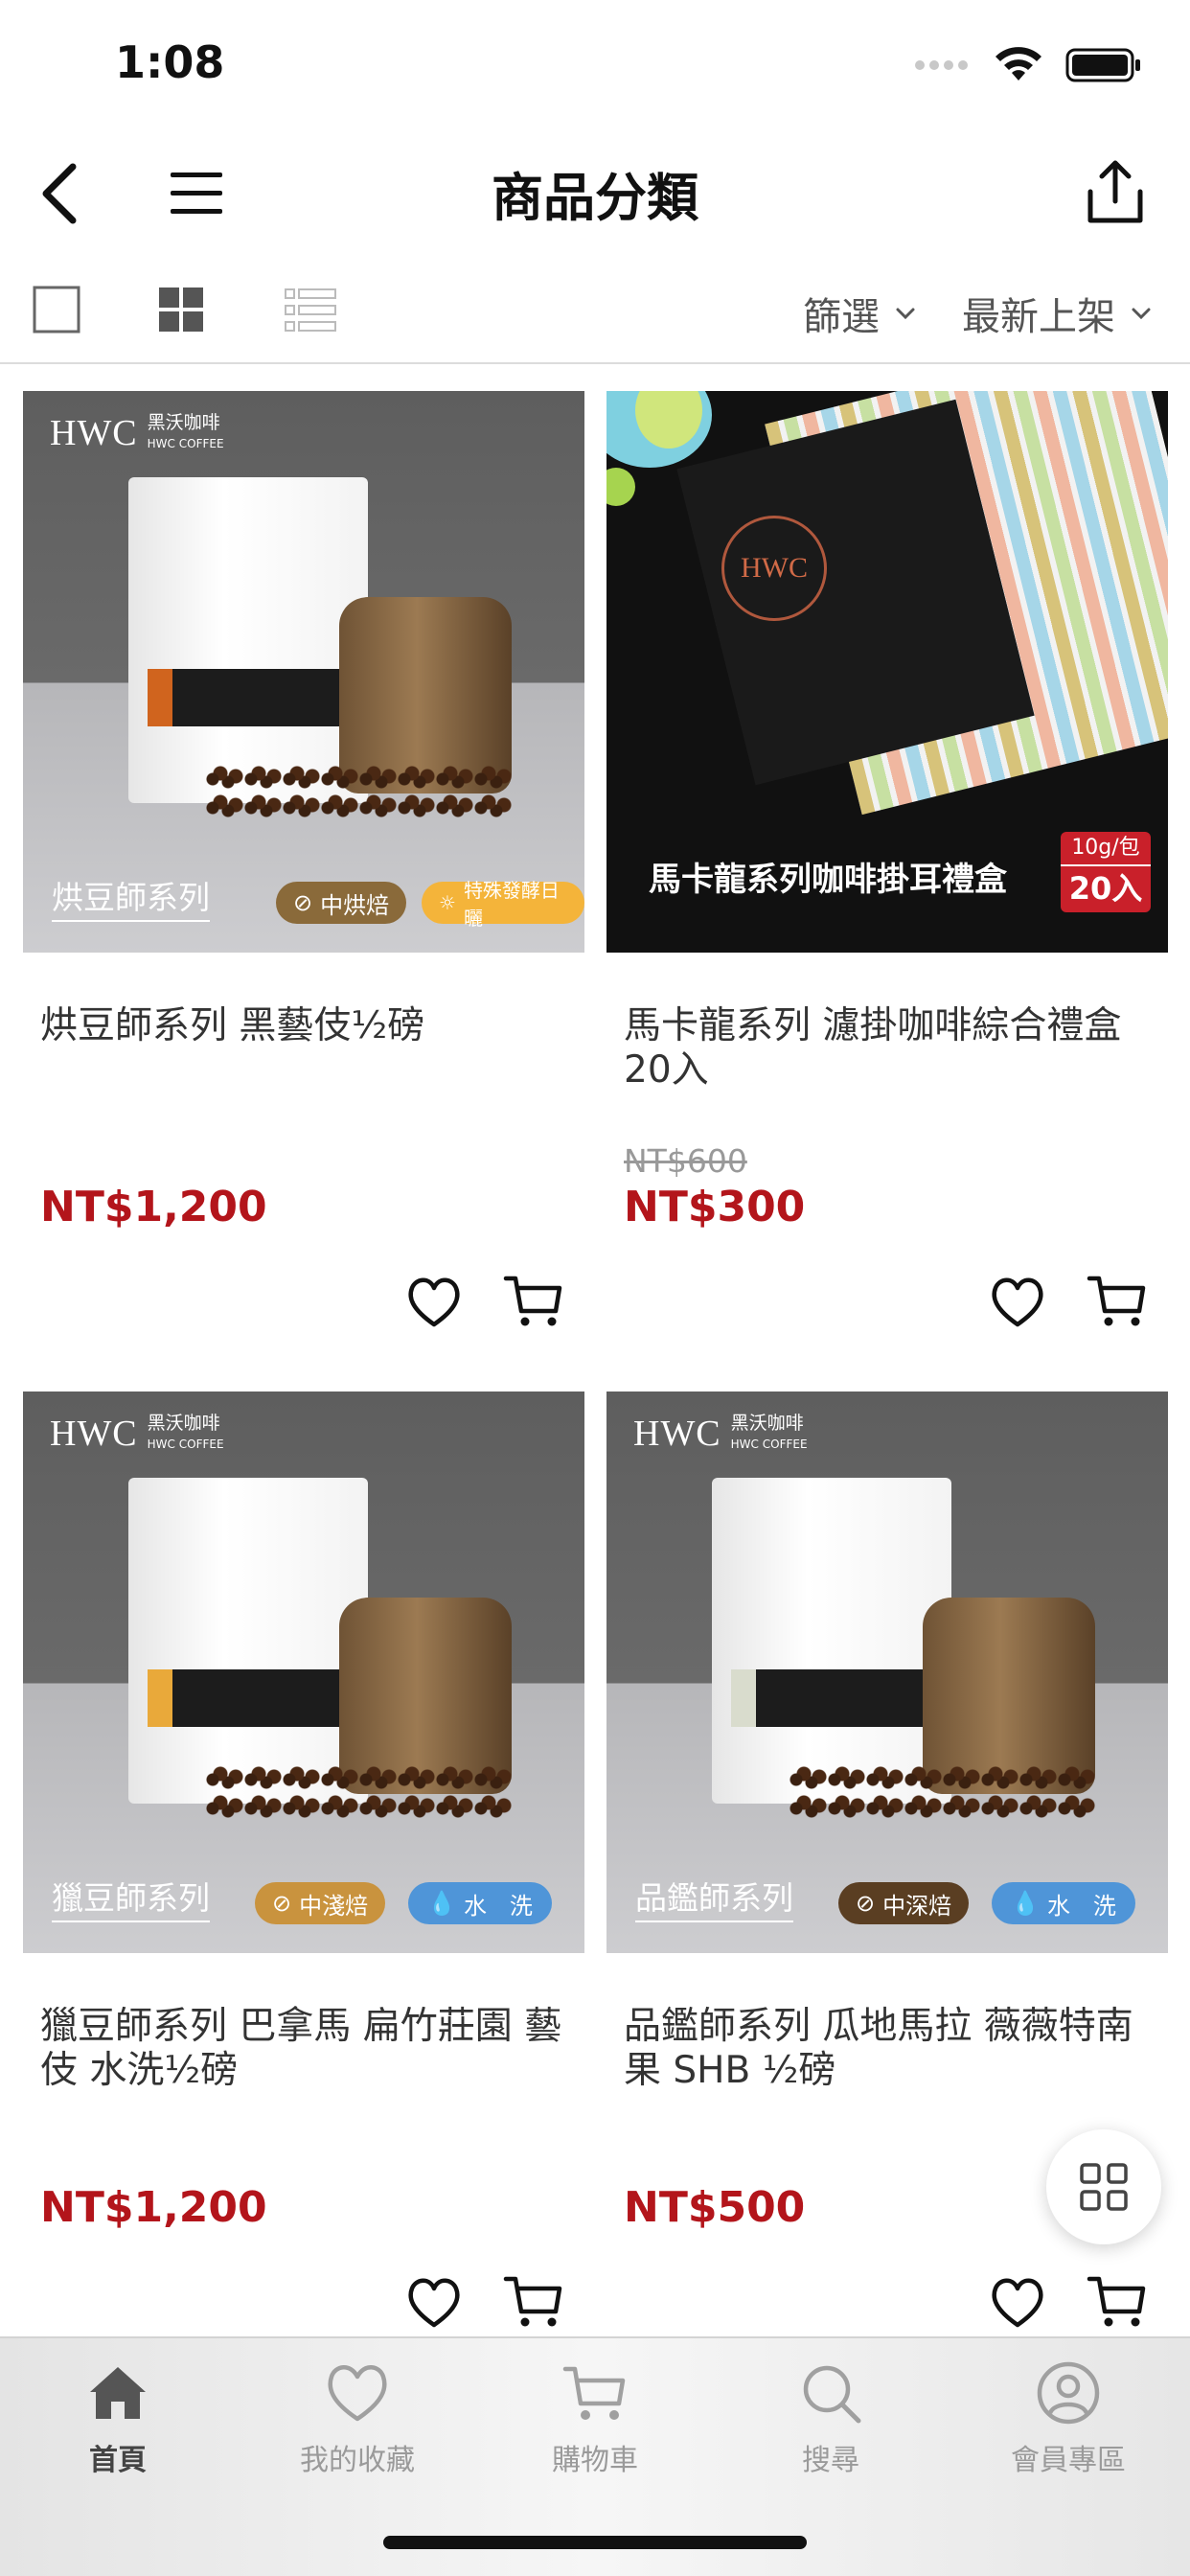 The image size is (1190, 2576). What do you see at coordinates (131, 897) in the screenshot?
I see `series-label: 烘豆師系列` at bounding box center [131, 897].